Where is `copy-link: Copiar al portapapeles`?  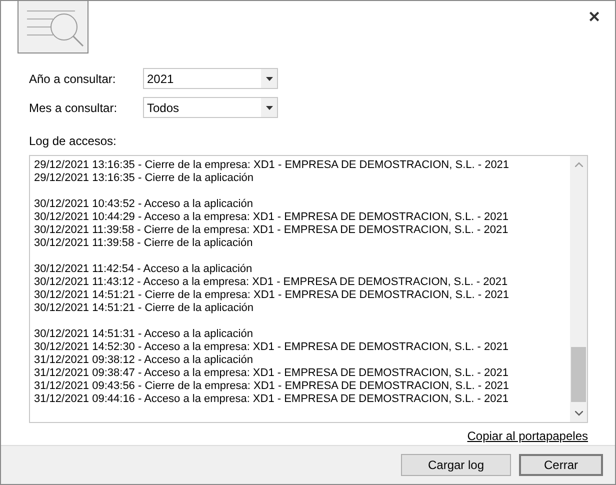
copy-link: Copiar al portapapeles is located at coordinates (527, 435).